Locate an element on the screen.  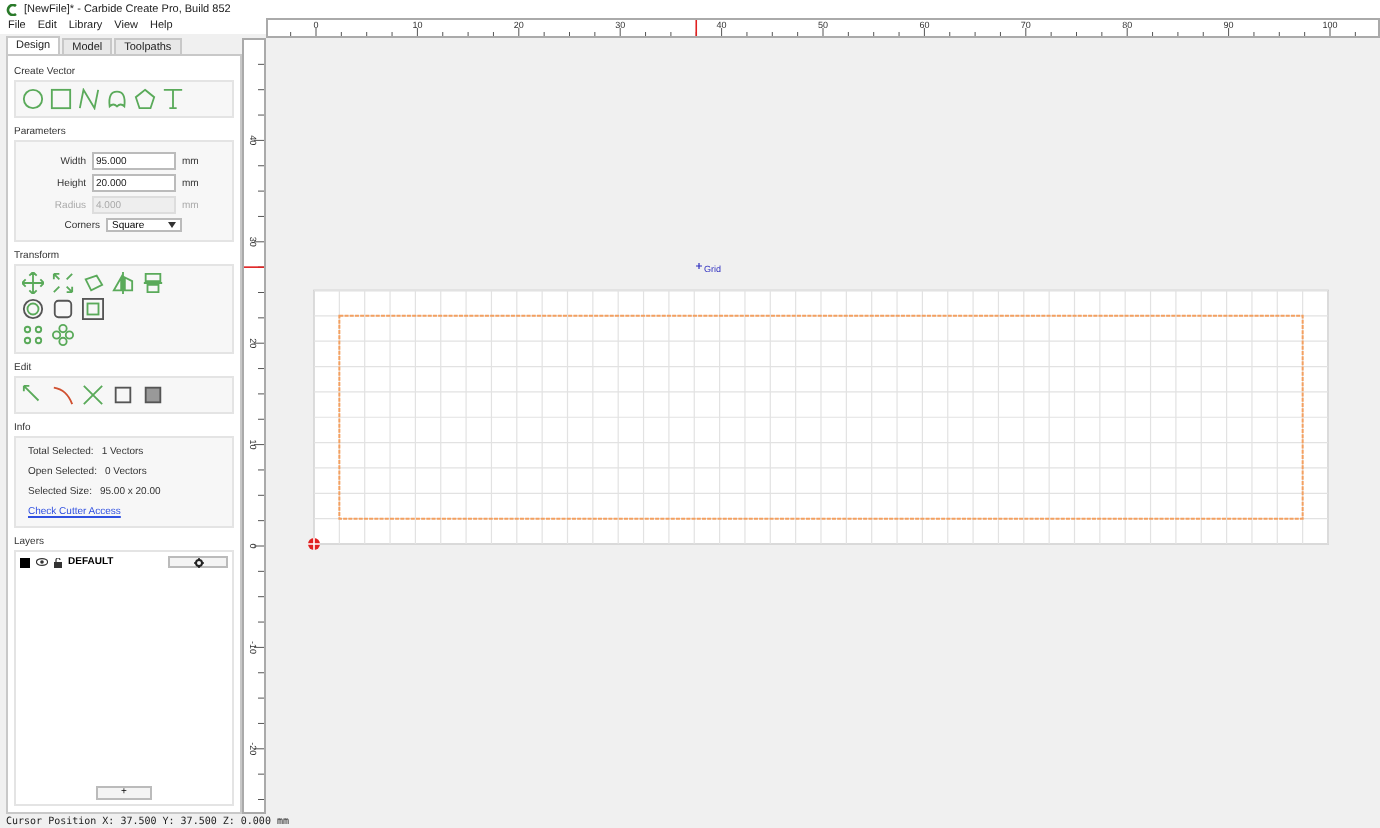
gear-icon is located at coordinates (198, 562).